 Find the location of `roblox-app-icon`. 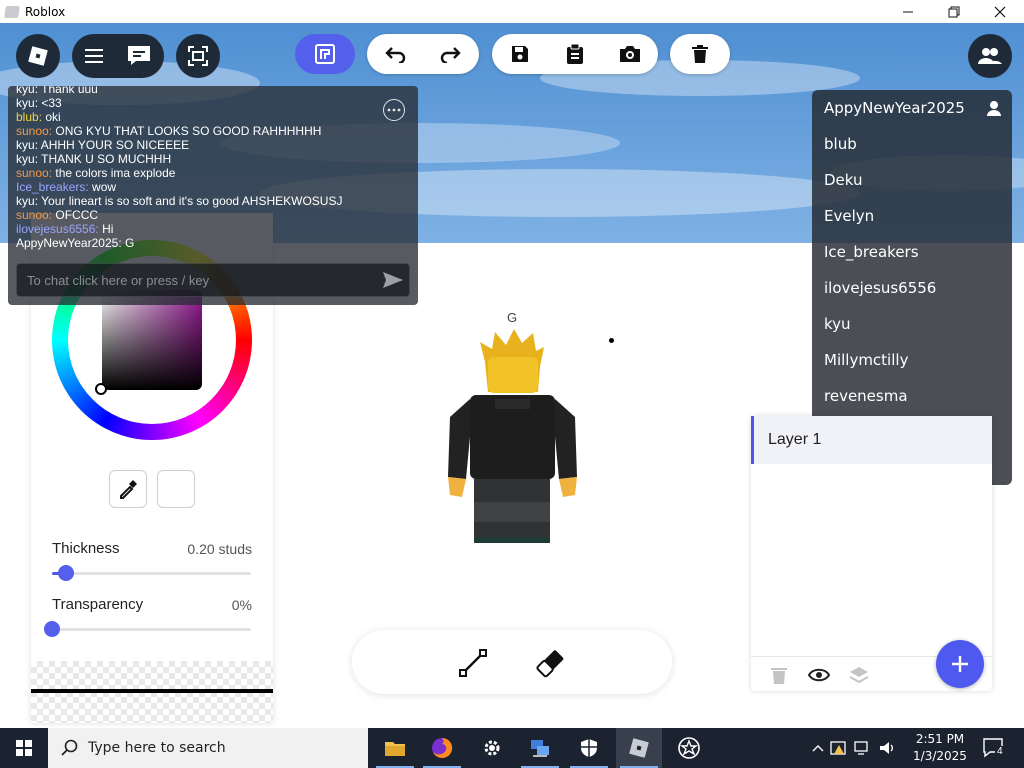

roblox-app-icon is located at coordinates (12, 11).